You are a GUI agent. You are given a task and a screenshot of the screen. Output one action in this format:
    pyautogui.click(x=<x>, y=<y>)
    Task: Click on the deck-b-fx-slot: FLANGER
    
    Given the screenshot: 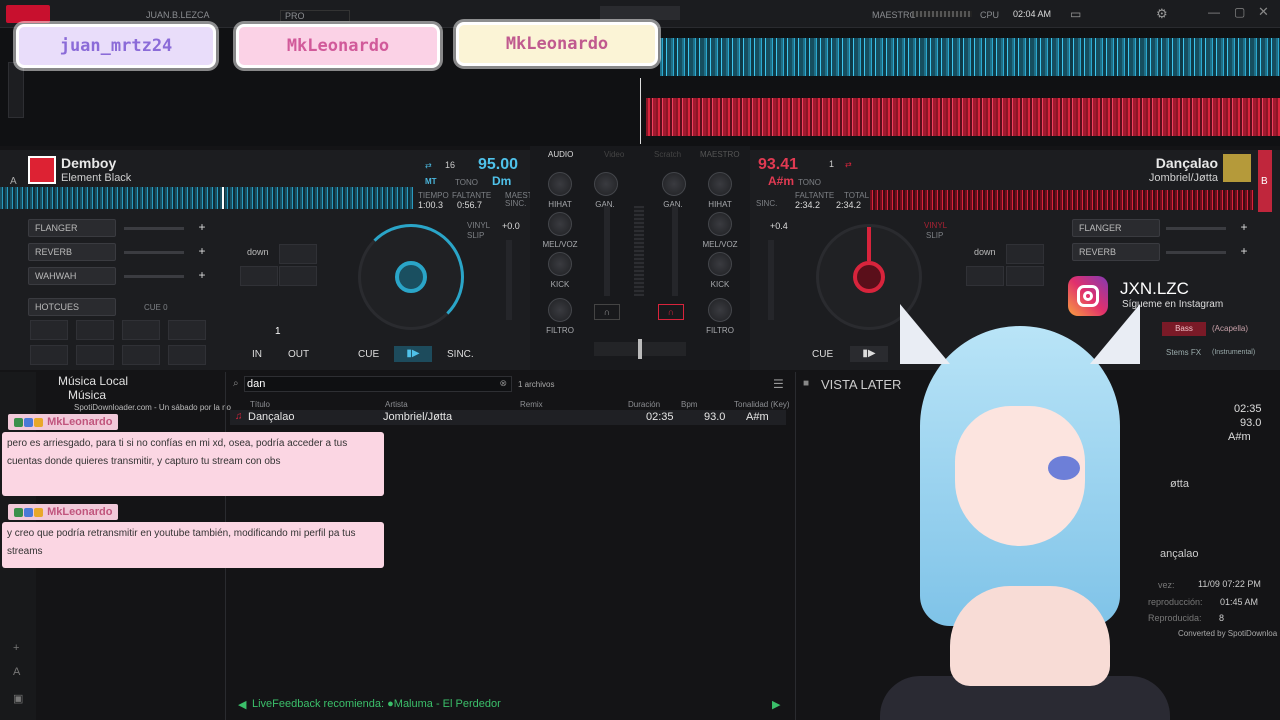 What is the action you would take?
    pyautogui.click(x=1116, y=228)
    